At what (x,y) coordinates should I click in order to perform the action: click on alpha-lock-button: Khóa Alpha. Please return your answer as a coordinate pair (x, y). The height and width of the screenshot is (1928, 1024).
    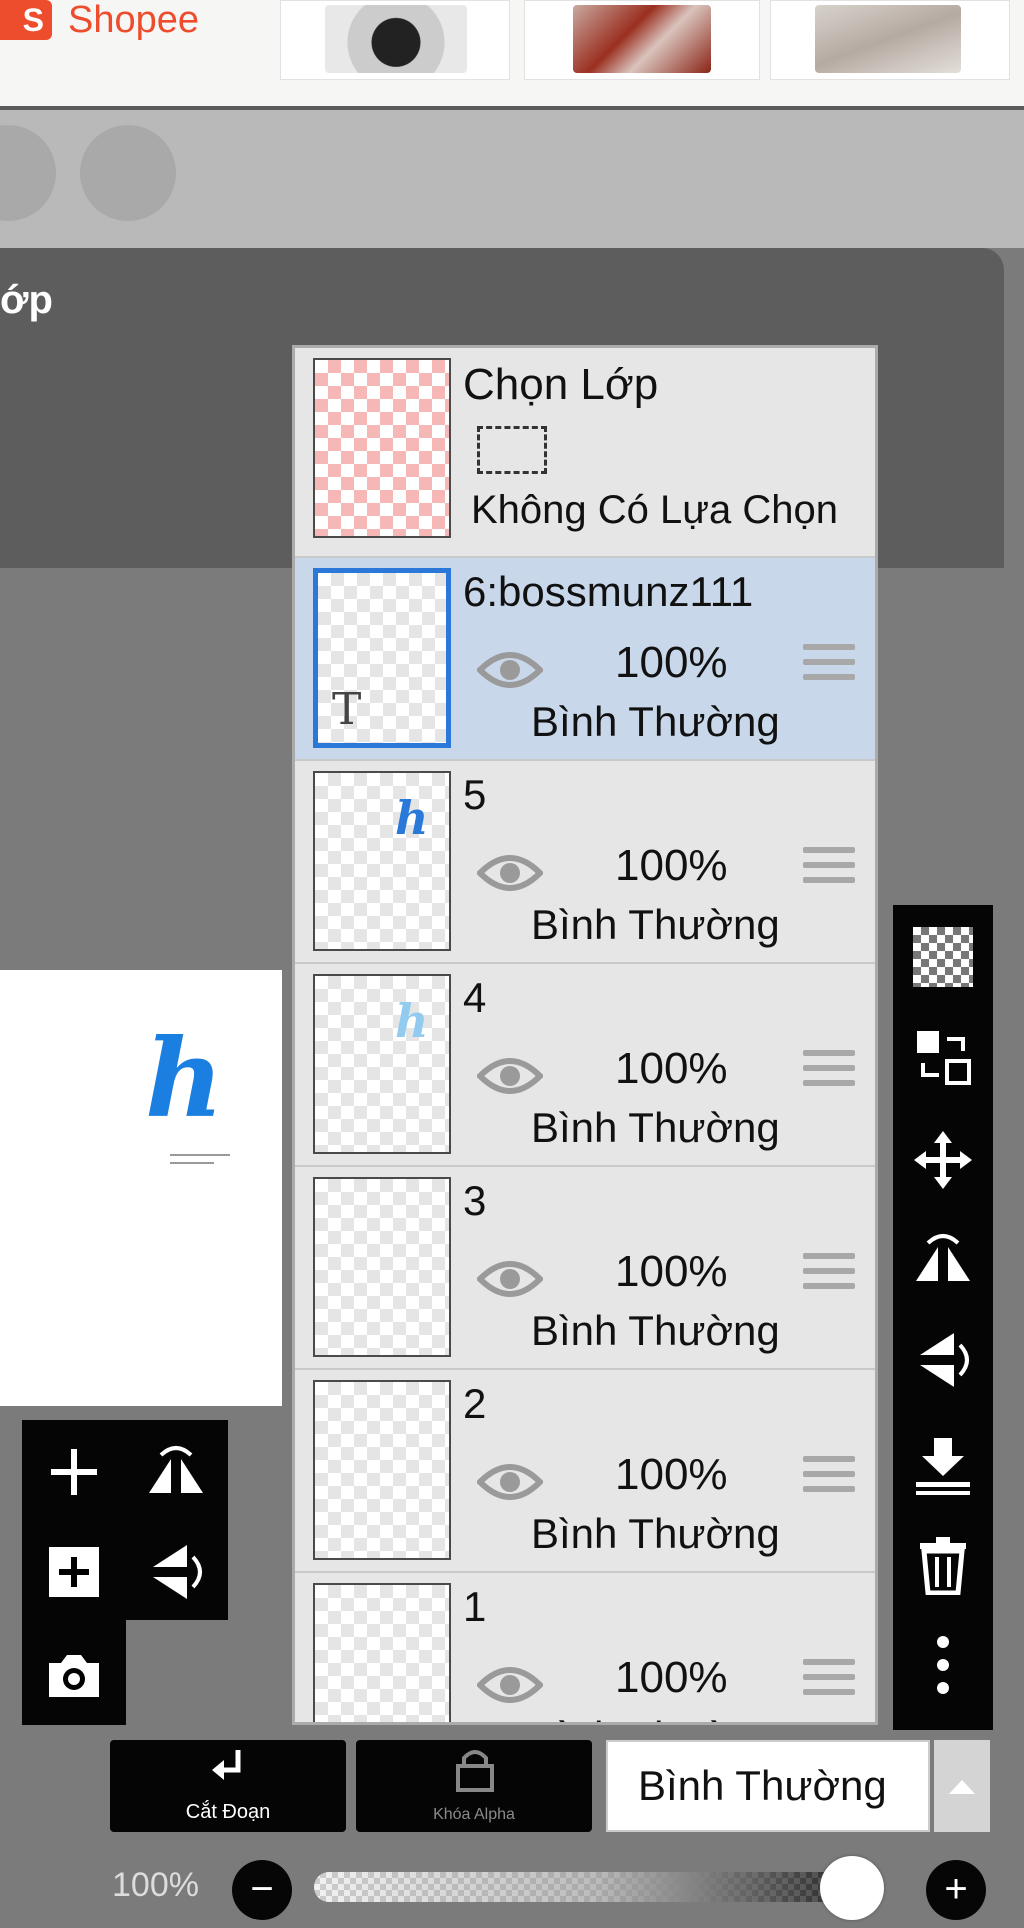
    Looking at the image, I should click on (474, 1786).